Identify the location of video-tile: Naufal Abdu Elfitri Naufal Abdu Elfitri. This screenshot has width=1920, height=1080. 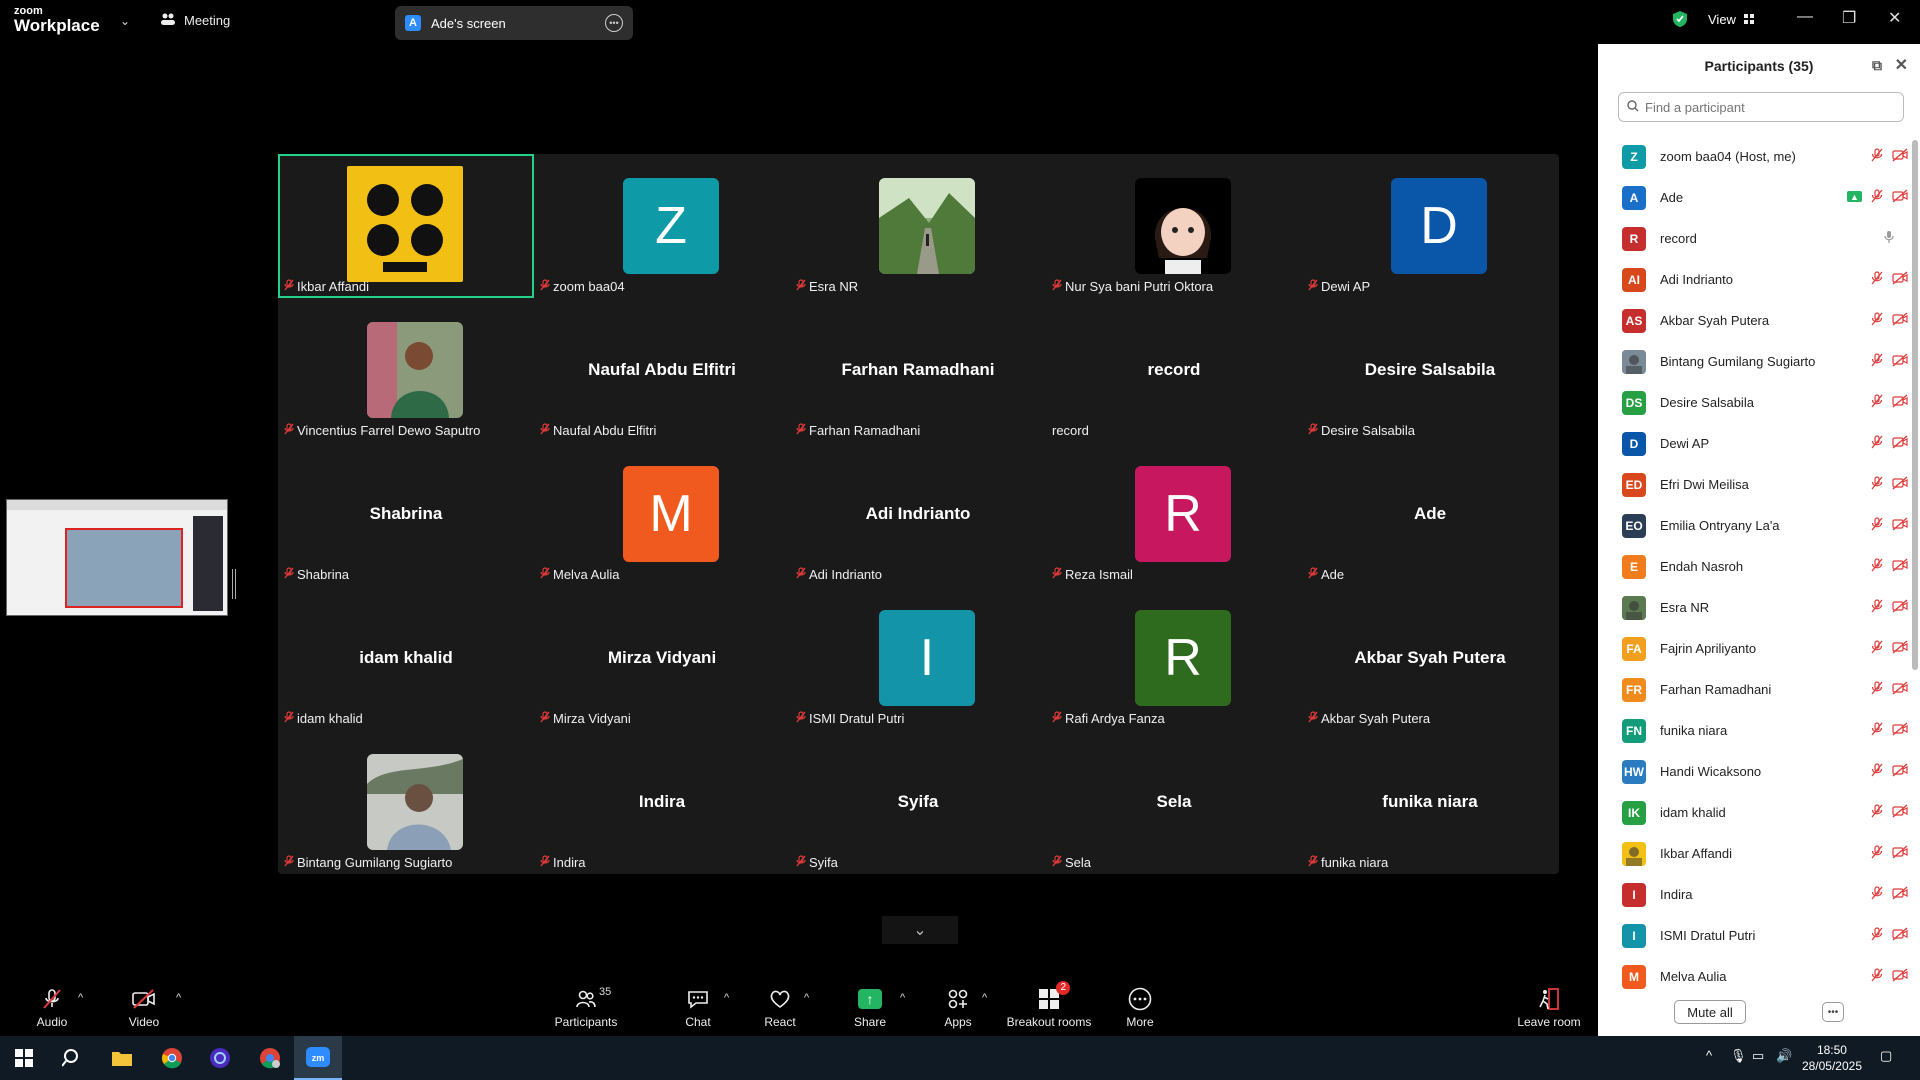
(662, 370).